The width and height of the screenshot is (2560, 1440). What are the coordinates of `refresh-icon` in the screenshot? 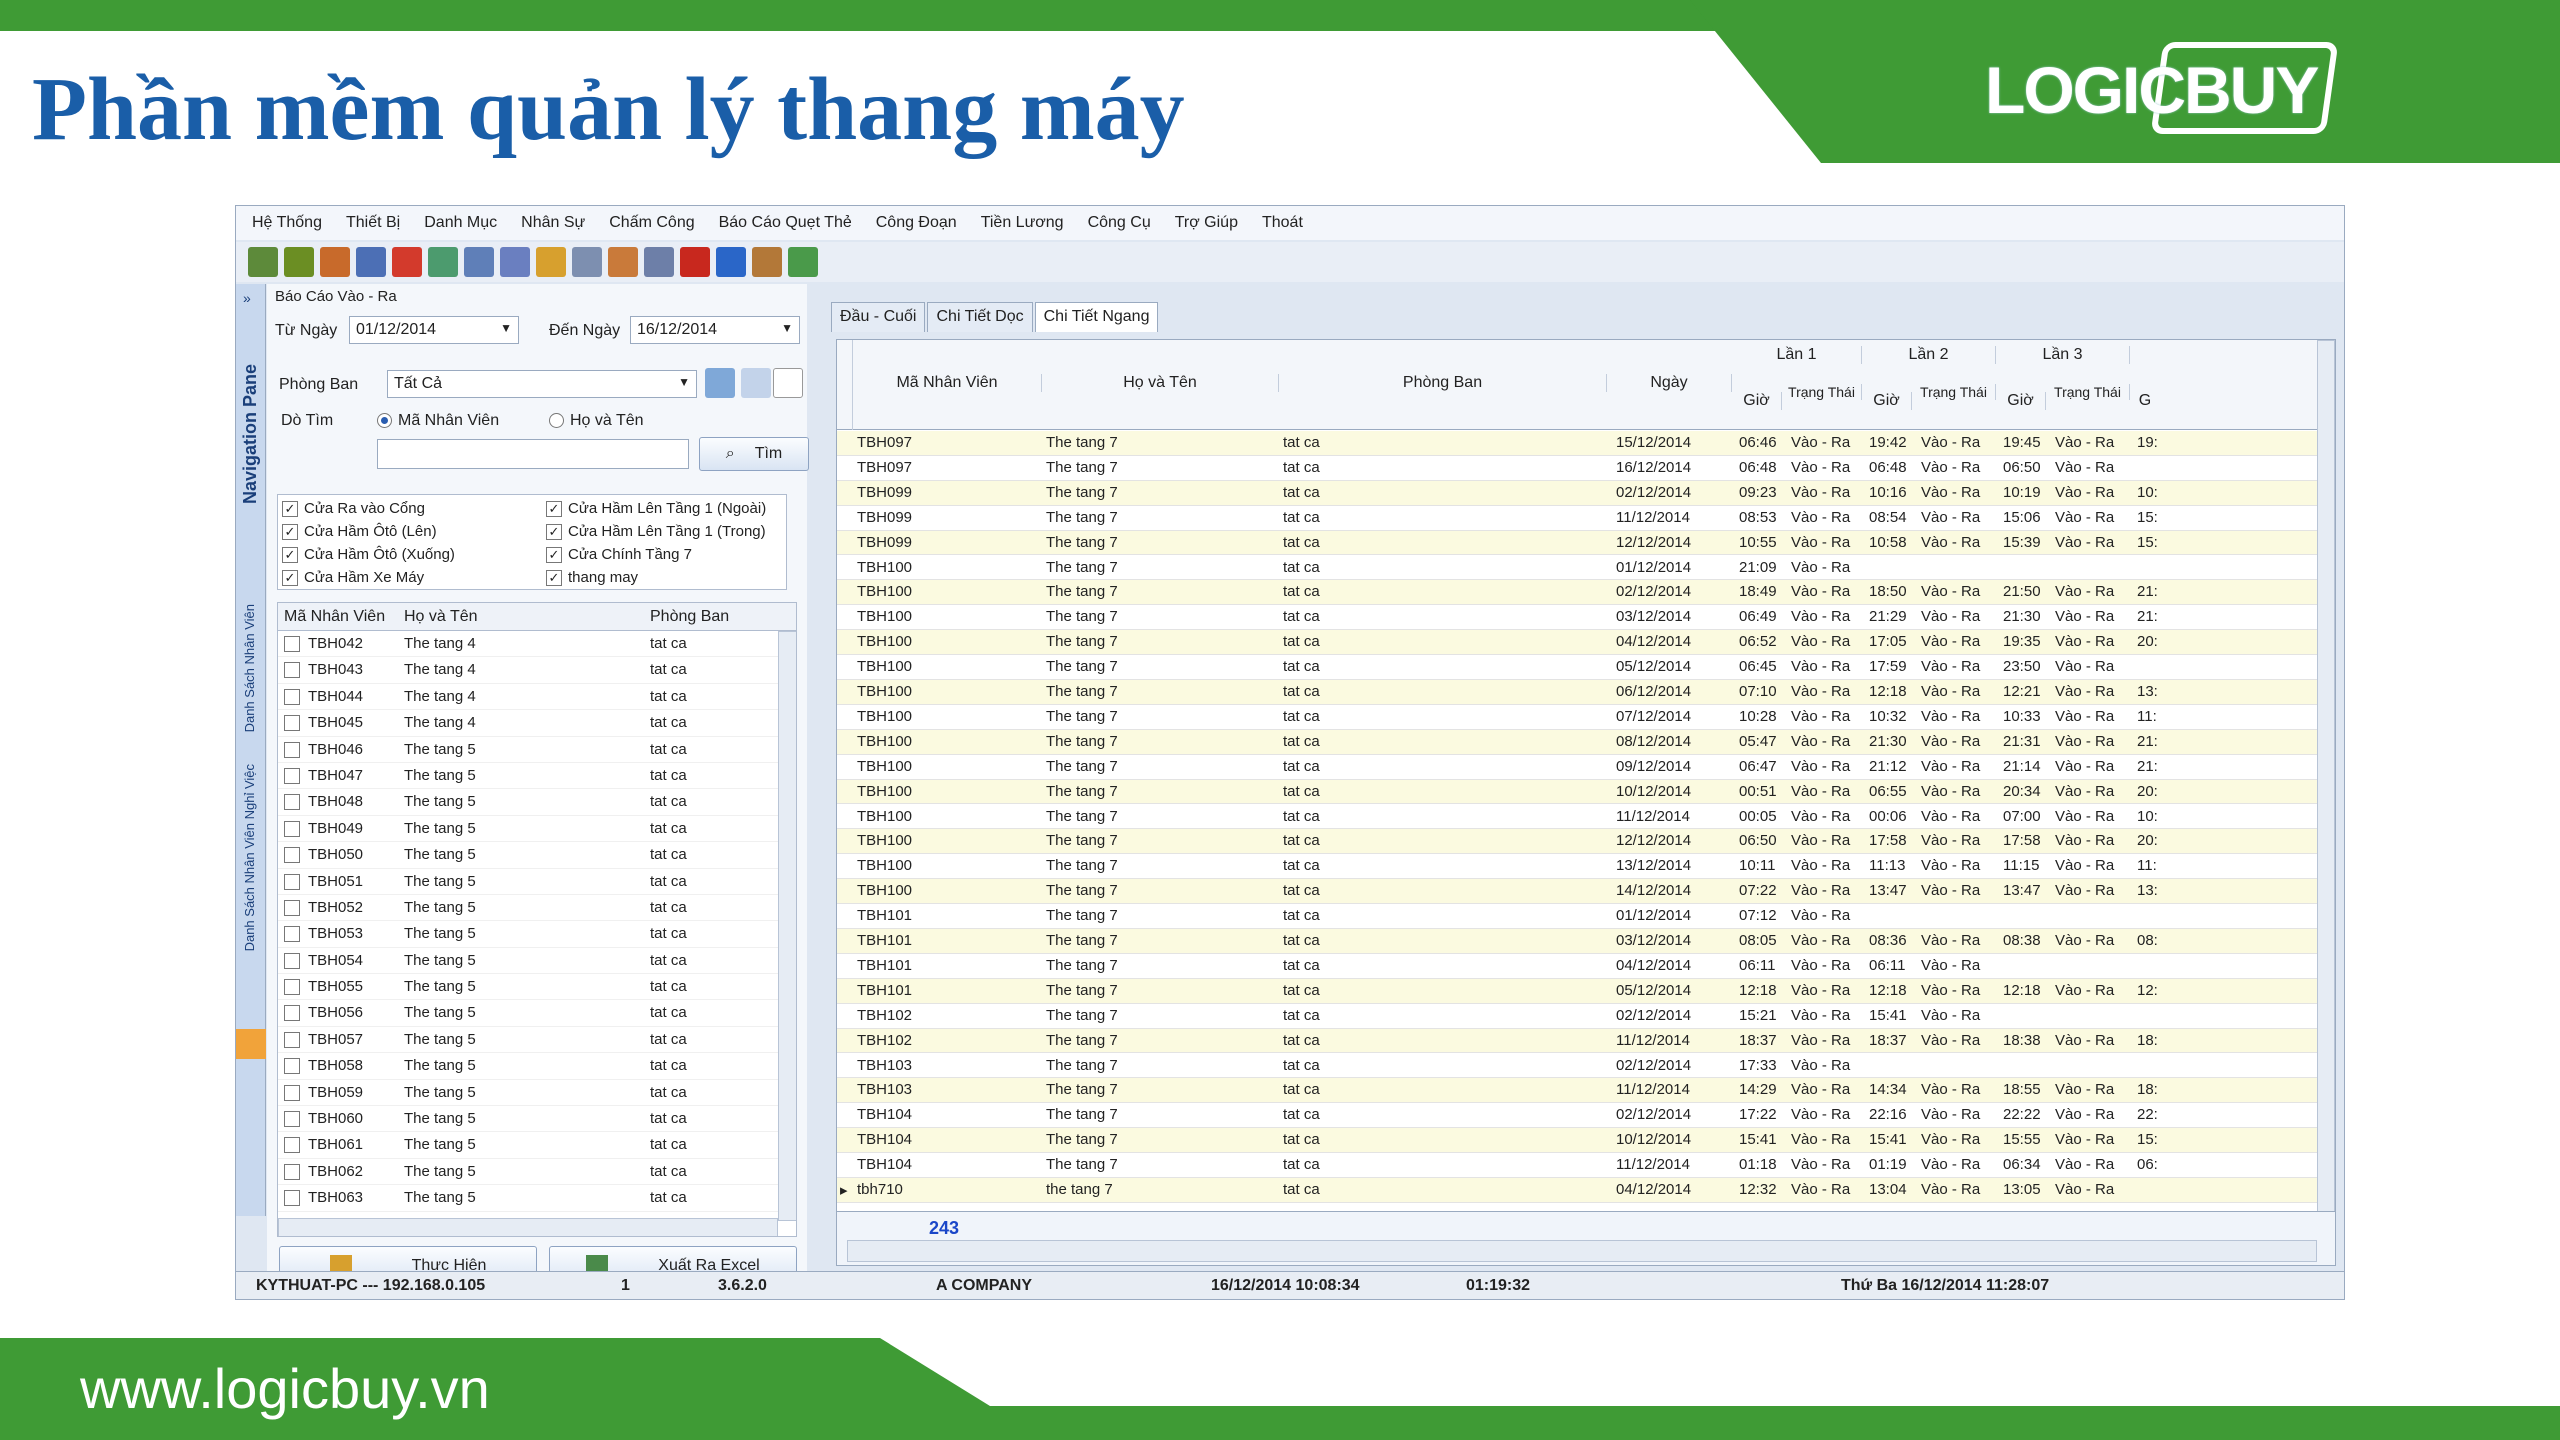 It's located at (720, 383).